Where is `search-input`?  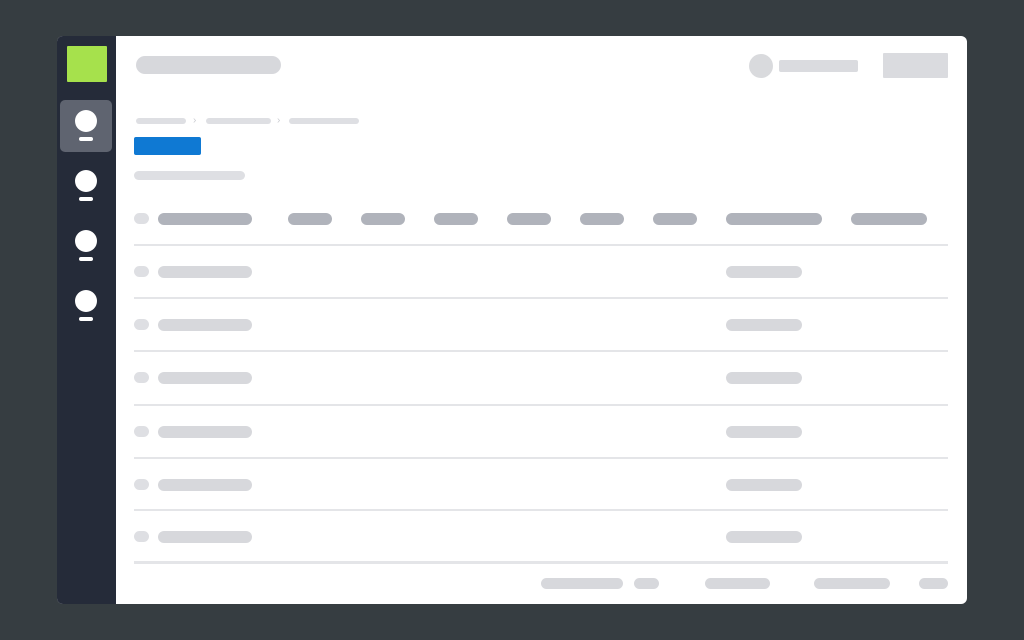
search-input is located at coordinates (208, 65).